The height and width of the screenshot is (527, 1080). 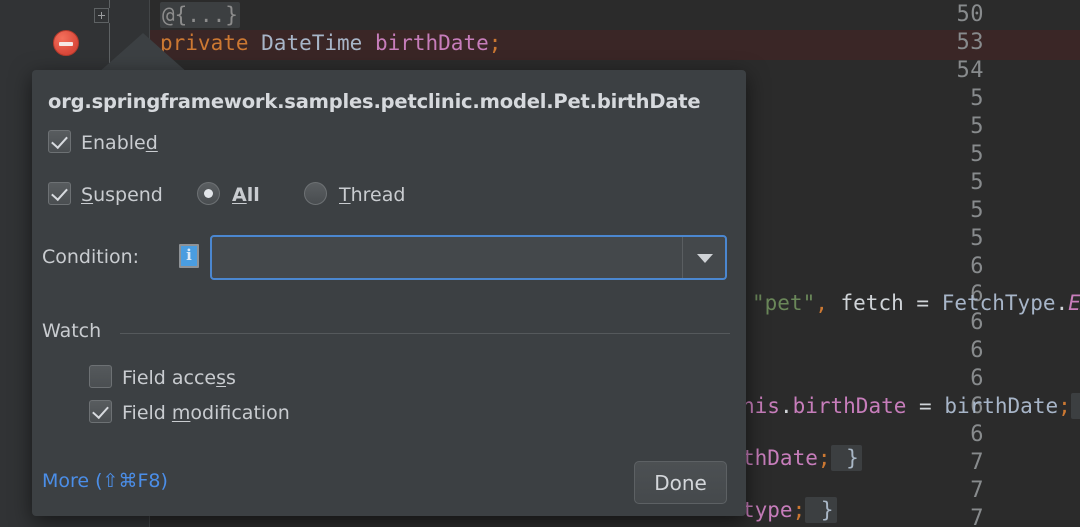 What do you see at coordinates (970, 70) in the screenshot?
I see `line-number: 54` at bounding box center [970, 70].